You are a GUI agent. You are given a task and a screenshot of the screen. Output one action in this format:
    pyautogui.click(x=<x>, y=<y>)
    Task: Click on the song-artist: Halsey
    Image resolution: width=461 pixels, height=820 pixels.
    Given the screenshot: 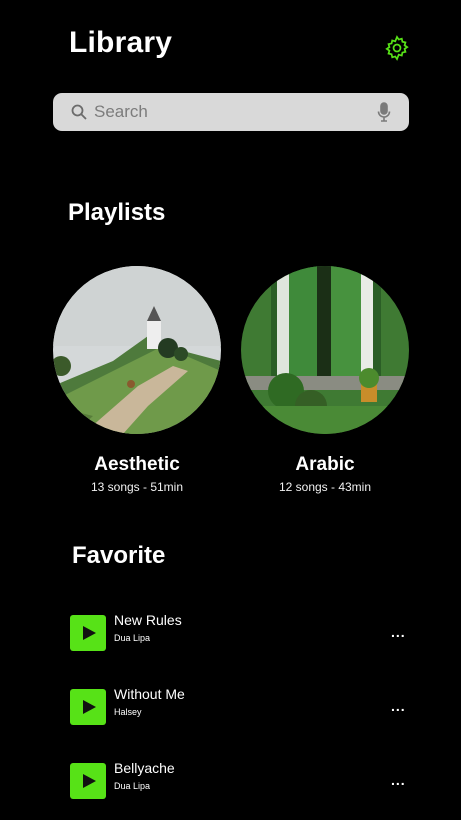 What is the action you would take?
    pyautogui.click(x=128, y=712)
    